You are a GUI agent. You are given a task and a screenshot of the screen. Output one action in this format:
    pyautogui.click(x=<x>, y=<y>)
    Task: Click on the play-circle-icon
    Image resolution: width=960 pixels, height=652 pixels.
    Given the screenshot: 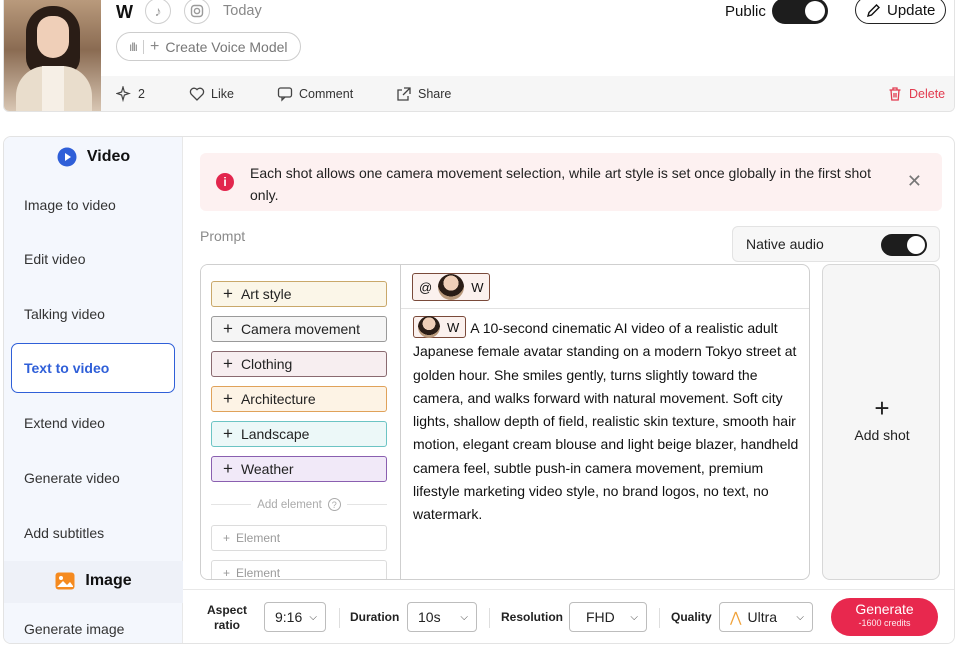 What is the action you would take?
    pyautogui.click(x=67, y=157)
    